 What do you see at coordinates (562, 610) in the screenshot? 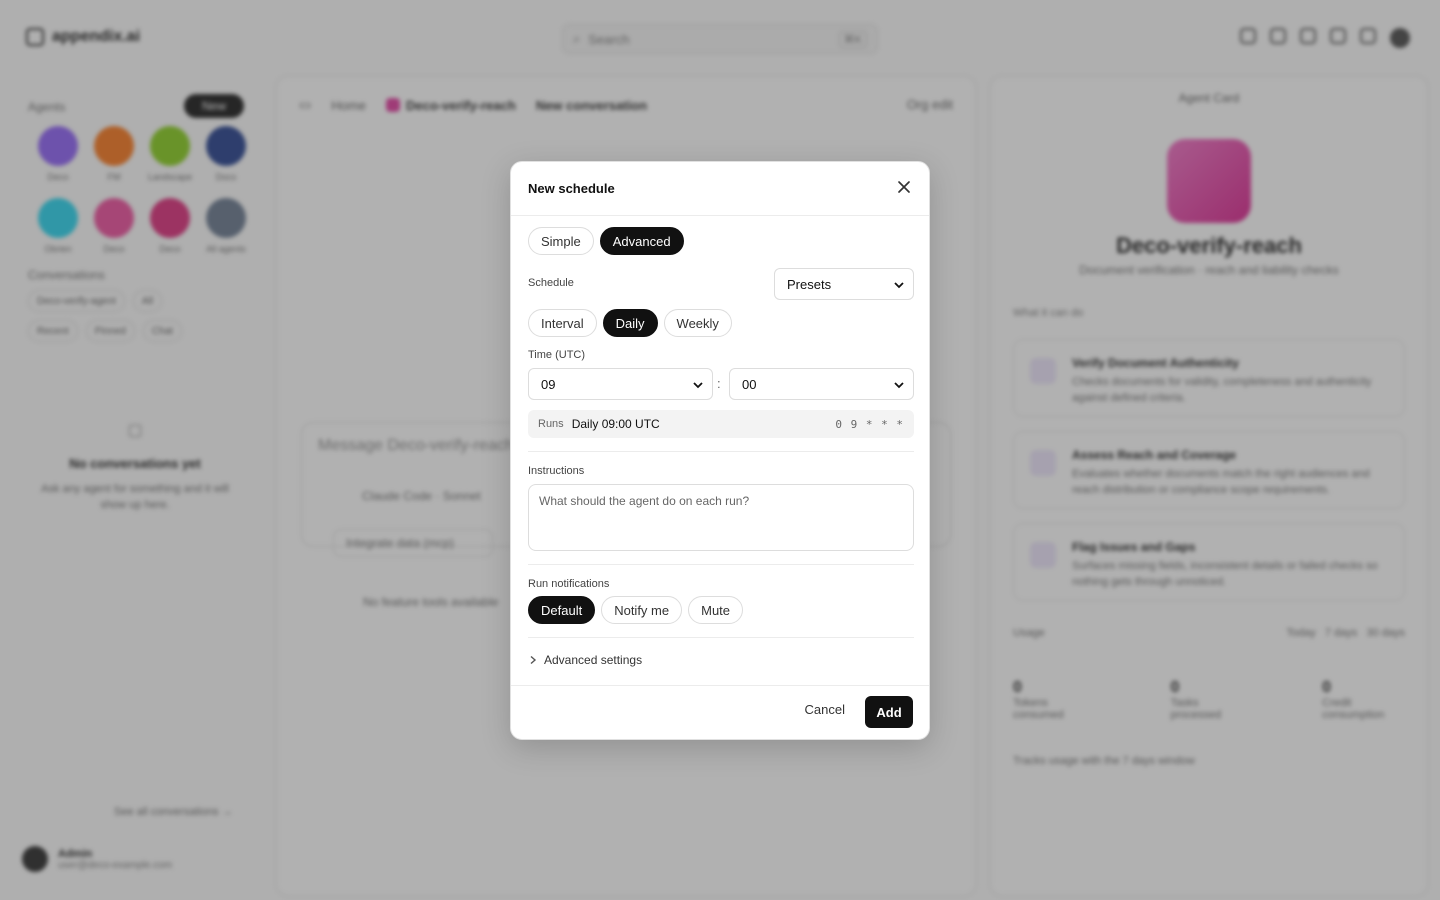
I see `tab-default: Default` at bounding box center [562, 610].